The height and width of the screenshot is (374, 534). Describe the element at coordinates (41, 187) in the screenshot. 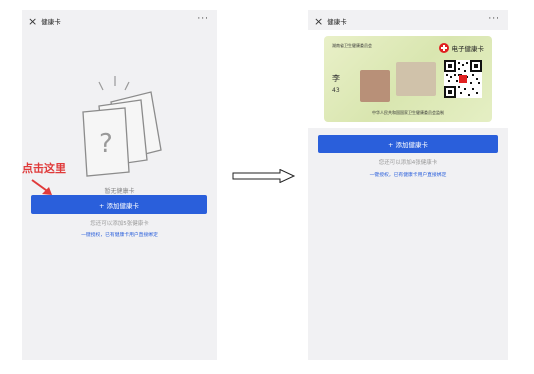

I see `annotation-arrow-icon` at that location.